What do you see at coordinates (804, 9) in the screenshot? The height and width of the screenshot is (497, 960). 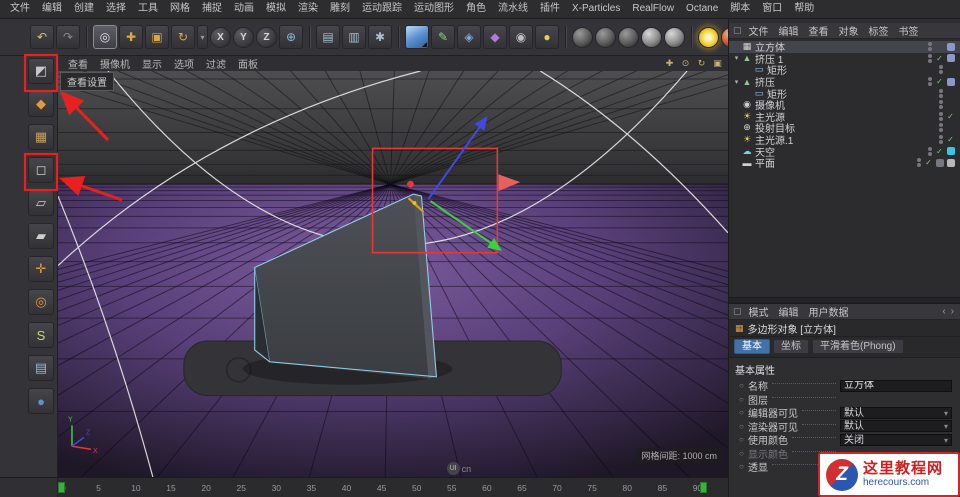 I see `menubar-item: 帮助` at bounding box center [804, 9].